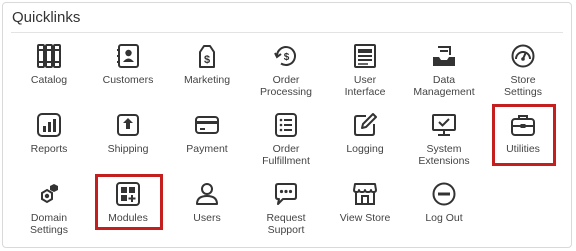 The image size is (576, 251). What do you see at coordinates (286, 155) in the screenshot?
I see `tile-label: Order Fulfillment` at bounding box center [286, 155].